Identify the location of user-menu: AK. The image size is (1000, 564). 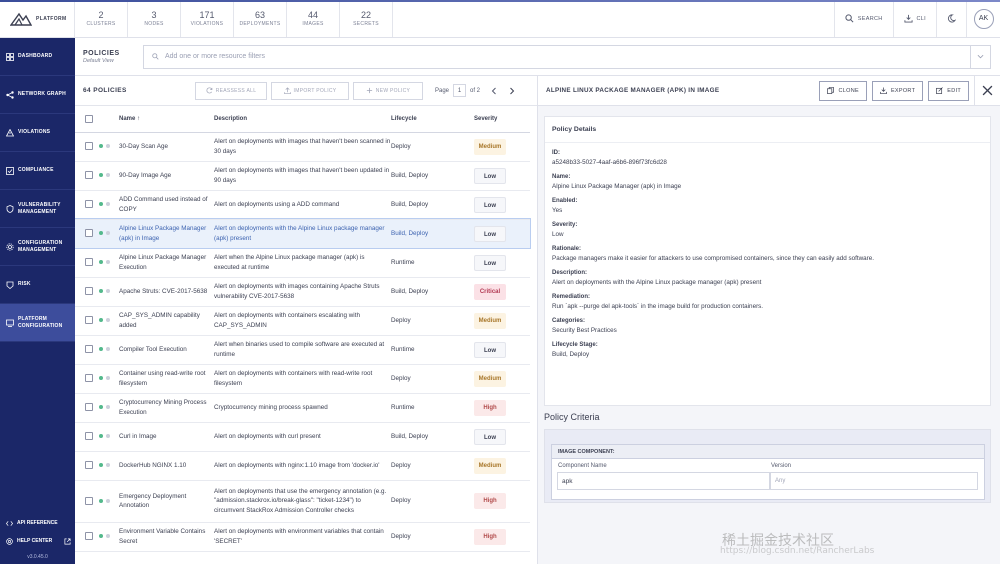
(983, 18).